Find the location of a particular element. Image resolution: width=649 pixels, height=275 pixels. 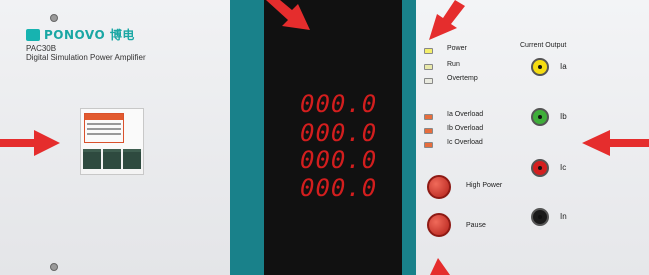

status-led-label: Overtemp is located at coordinates (462, 78).